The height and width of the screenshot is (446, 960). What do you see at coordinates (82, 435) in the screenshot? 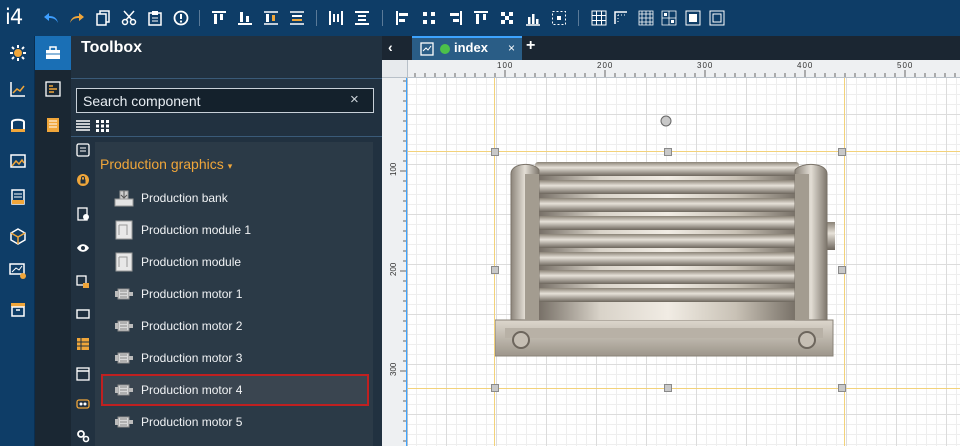
I see `gears-icon` at bounding box center [82, 435].